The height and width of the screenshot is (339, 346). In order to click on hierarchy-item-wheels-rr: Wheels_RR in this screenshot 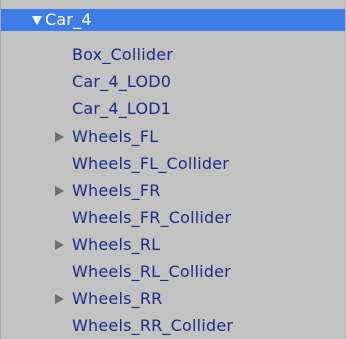, I will do `click(173, 299)`.